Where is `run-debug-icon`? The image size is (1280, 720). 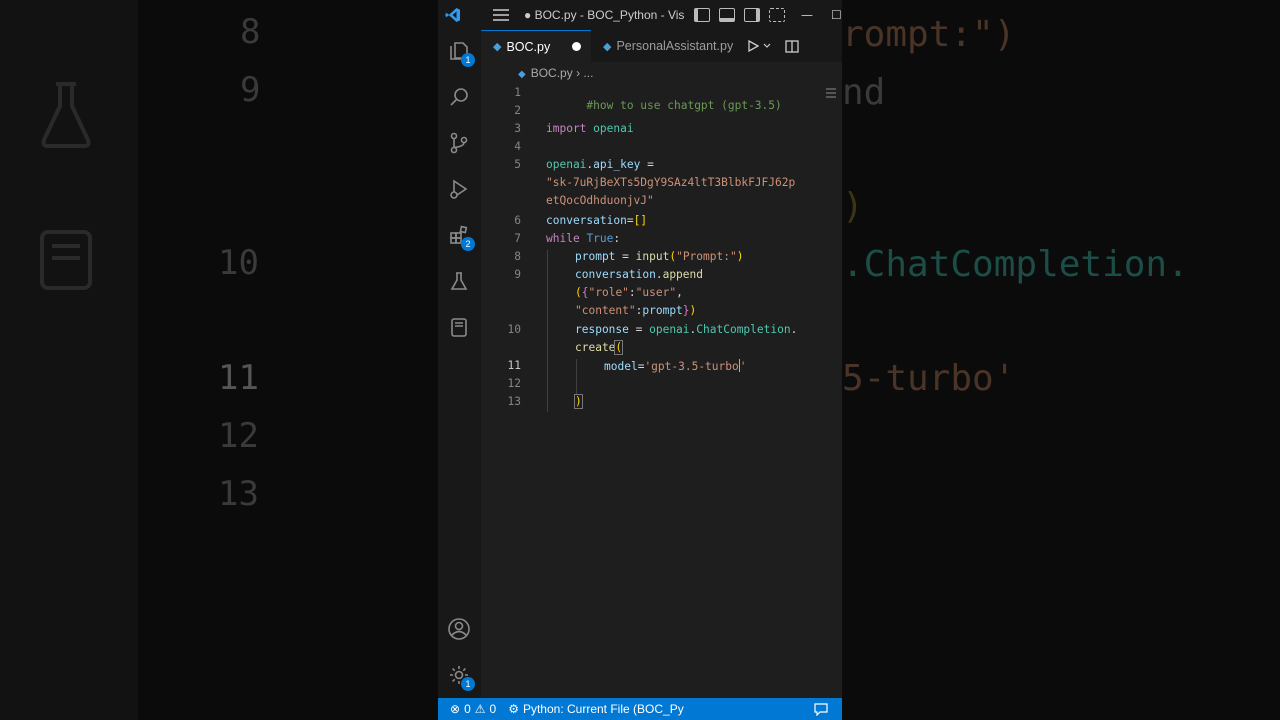
run-debug-icon is located at coordinates (459, 189).